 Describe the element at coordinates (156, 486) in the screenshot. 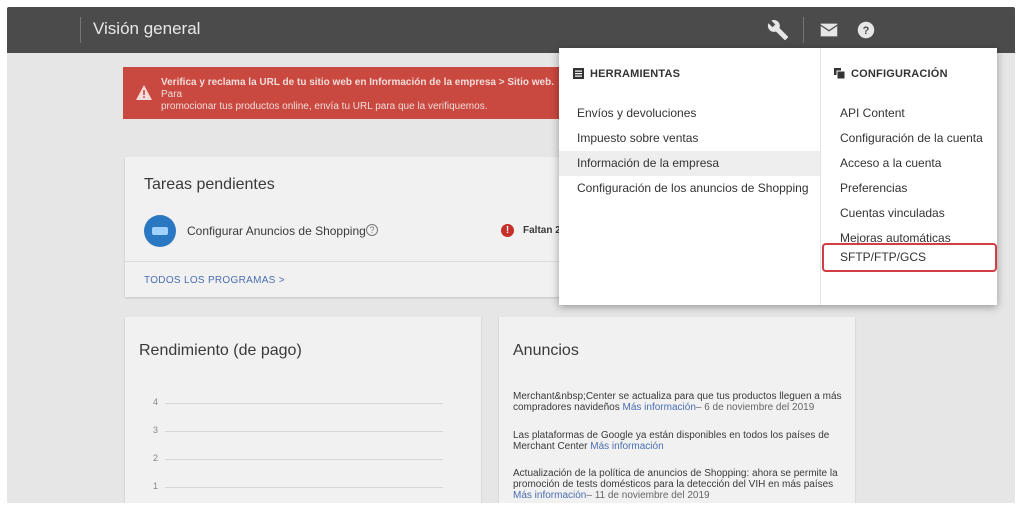

I see `y-tick-1: 1` at that location.